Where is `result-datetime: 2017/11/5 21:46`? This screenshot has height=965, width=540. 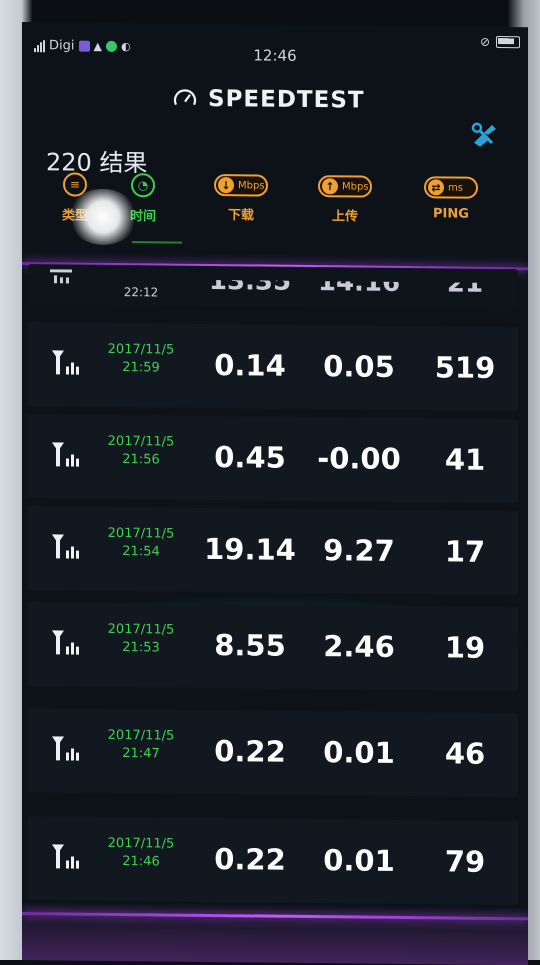
result-datetime: 2017/11/5 21:46 is located at coordinates (141, 853).